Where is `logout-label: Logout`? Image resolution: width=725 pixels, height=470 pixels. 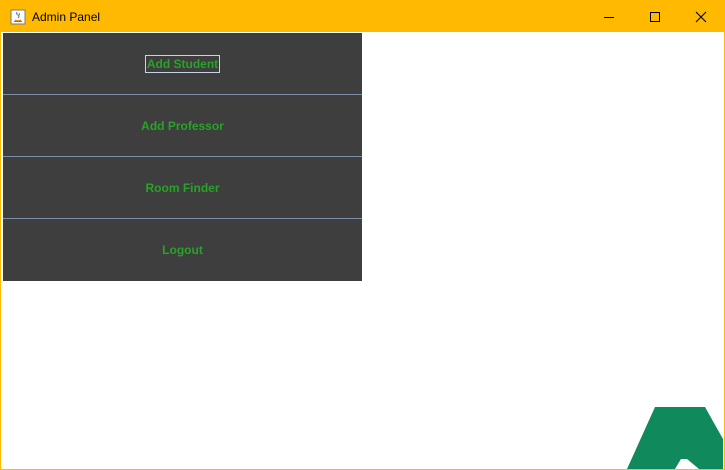
logout-label: Logout is located at coordinates (182, 250).